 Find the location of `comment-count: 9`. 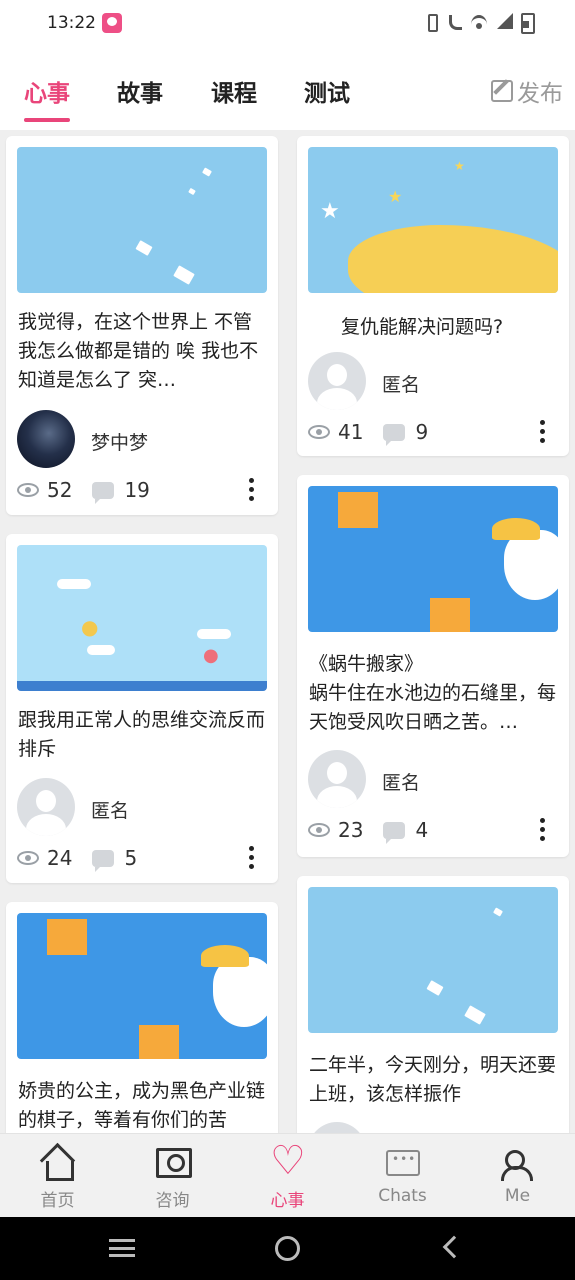

comment-count: 9 is located at coordinates (422, 432).